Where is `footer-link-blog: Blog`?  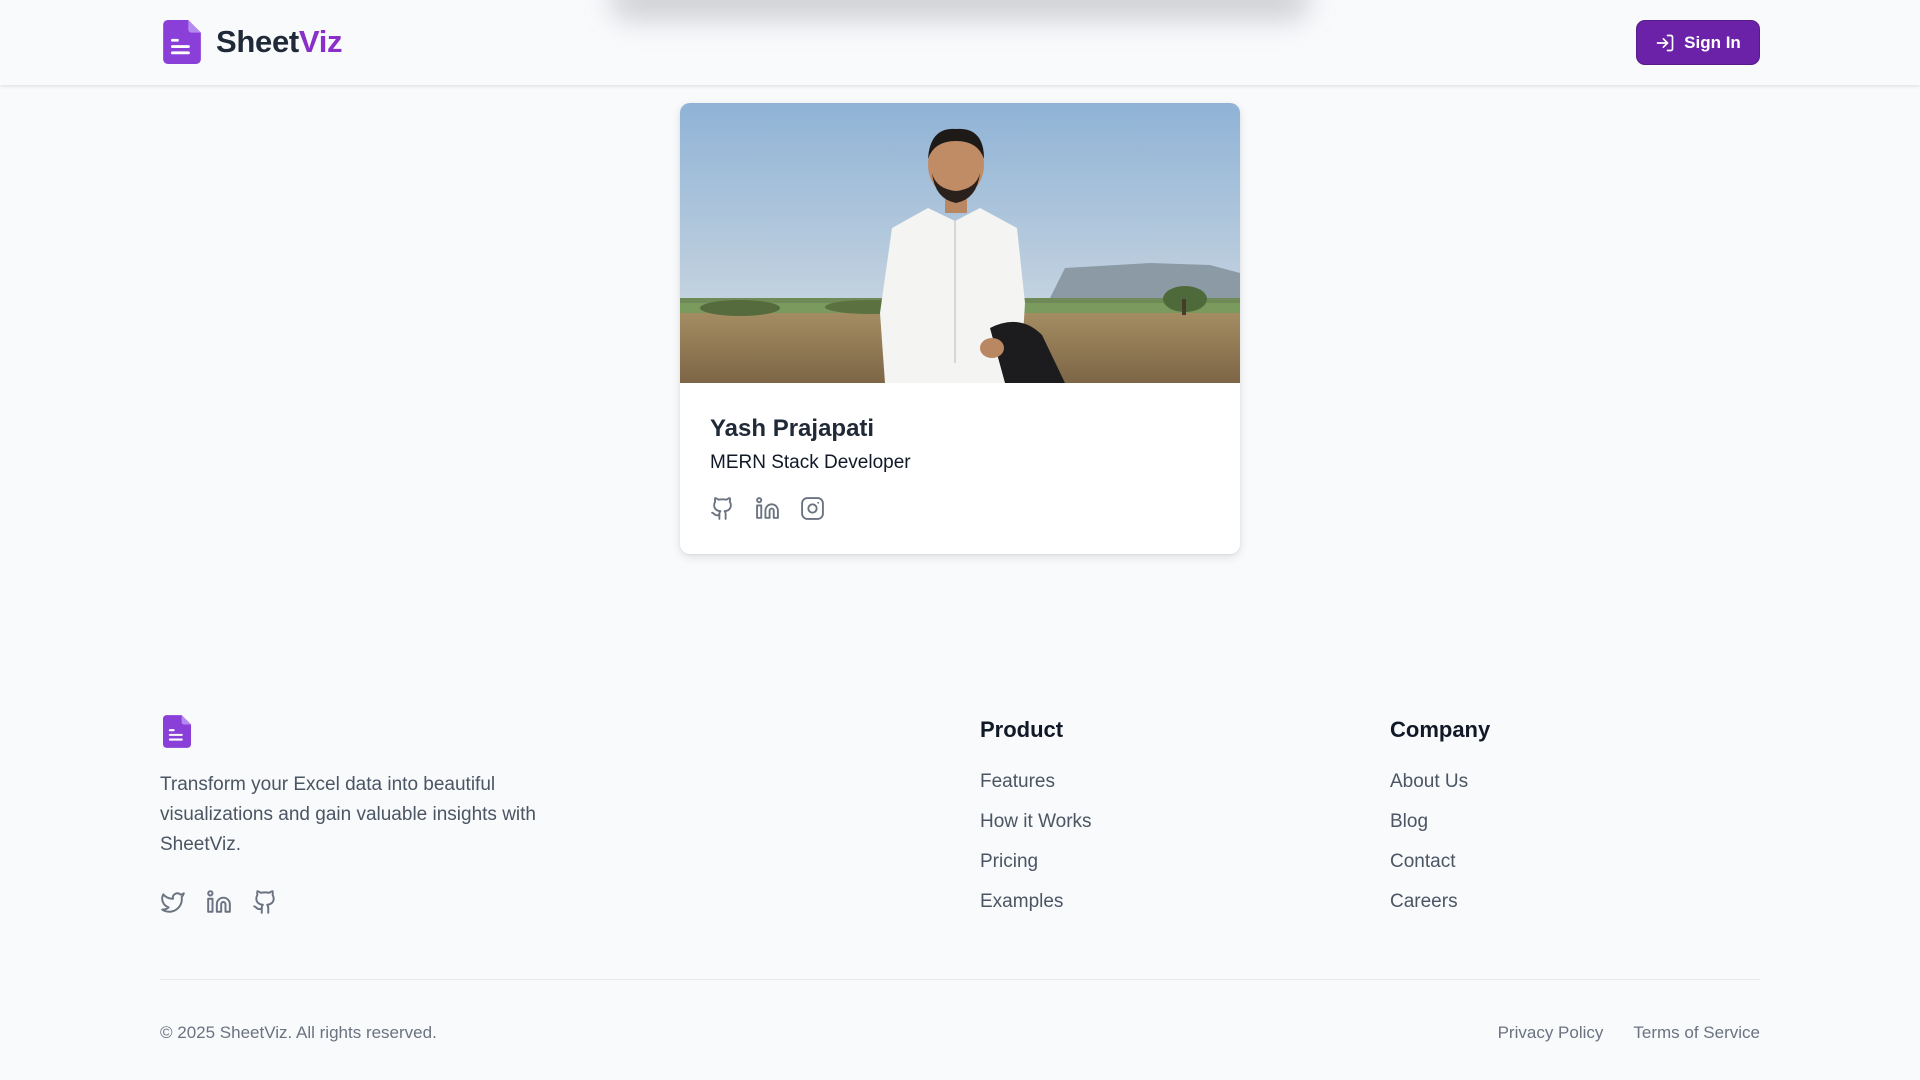 footer-link-blog: Blog is located at coordinates (1440, 830).